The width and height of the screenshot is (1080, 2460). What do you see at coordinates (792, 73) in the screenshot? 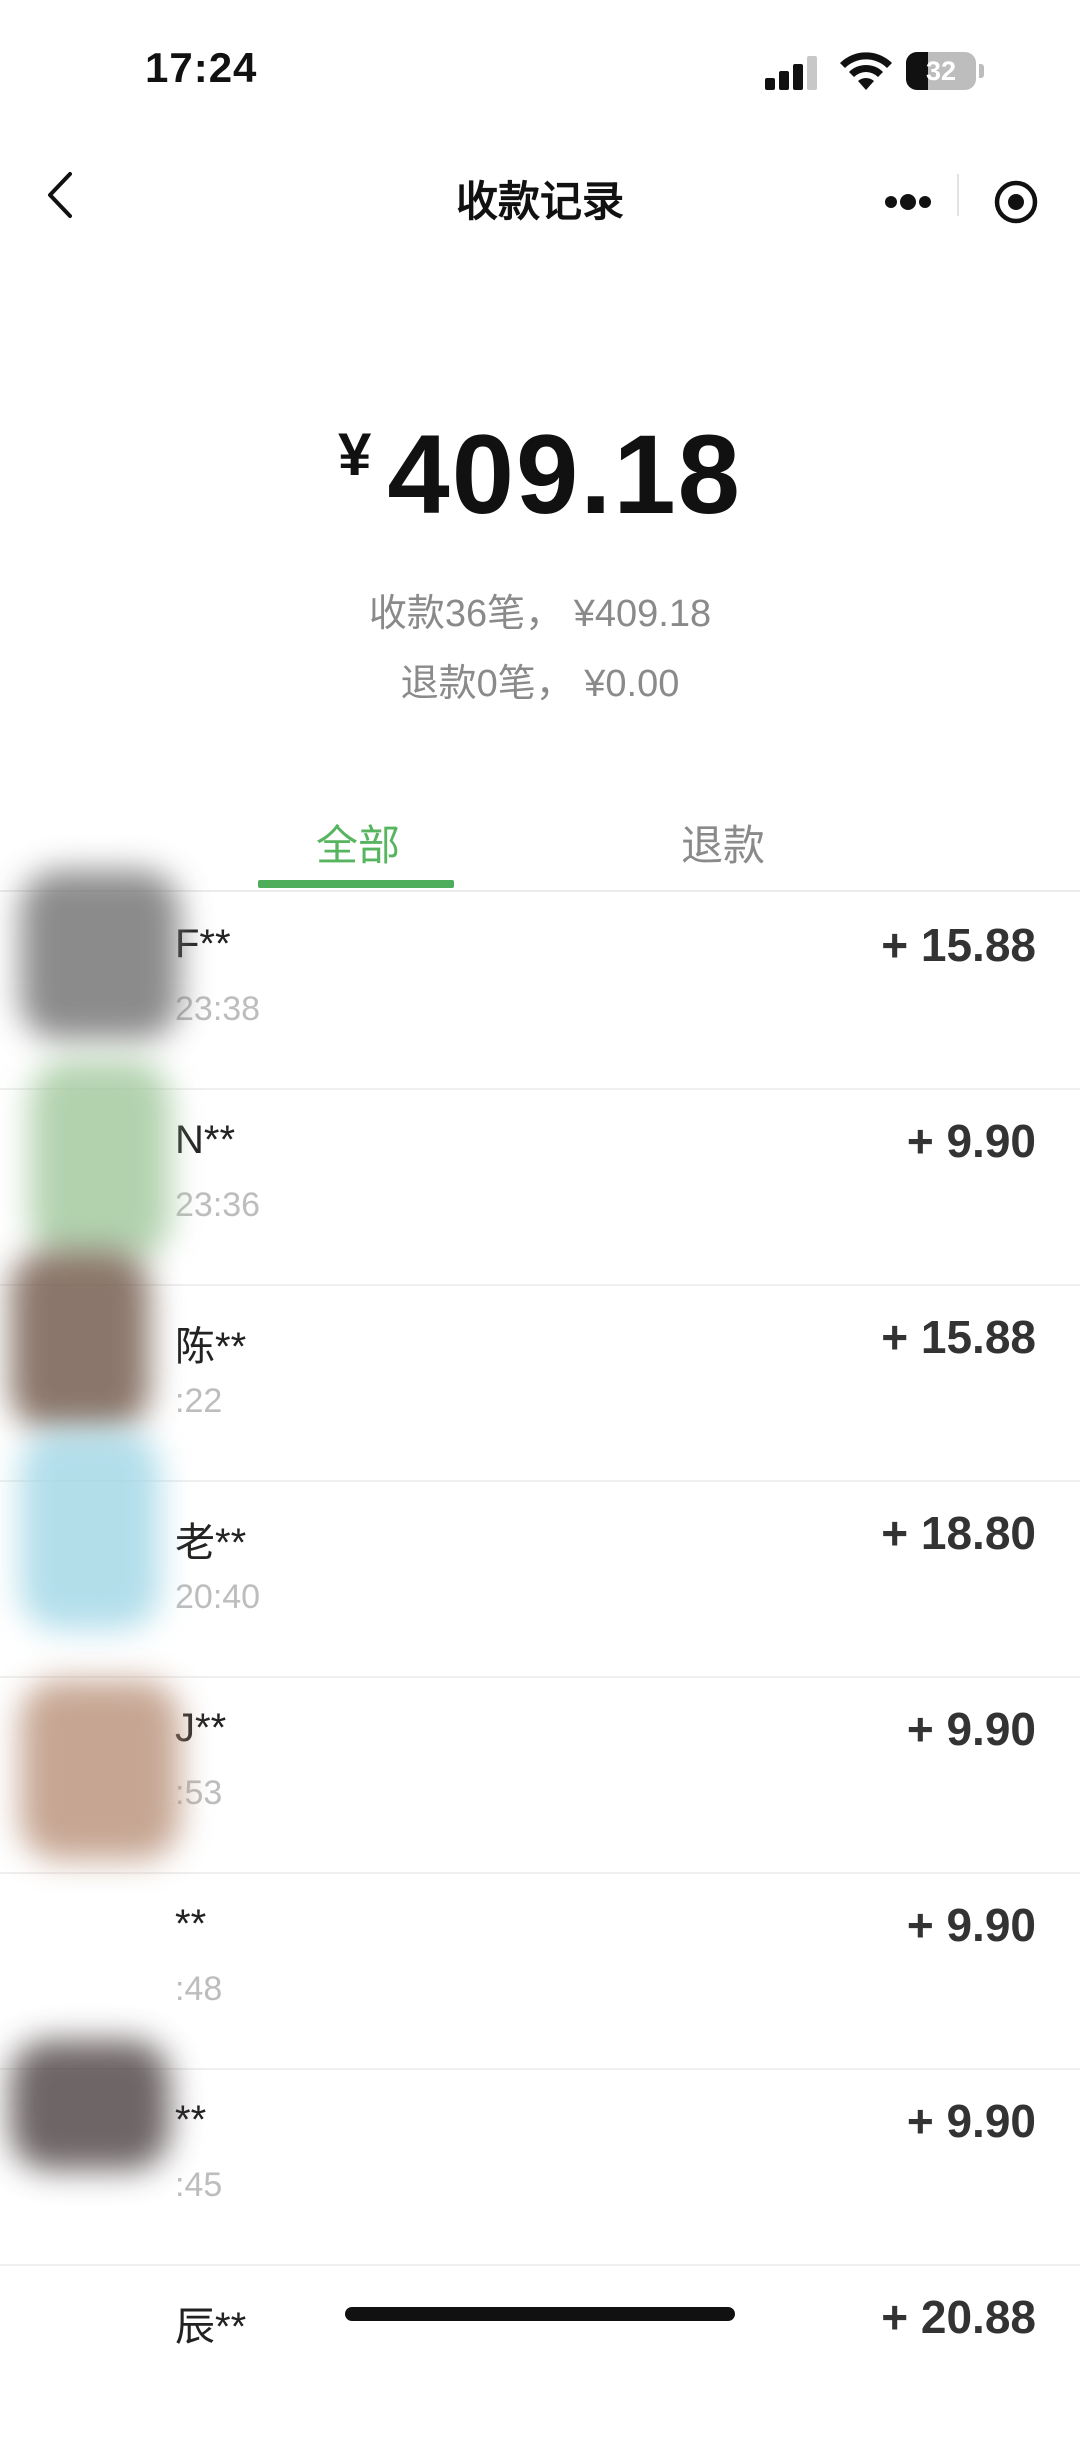
I see `cellular-signal-icon` at bounding box center [792, 73].